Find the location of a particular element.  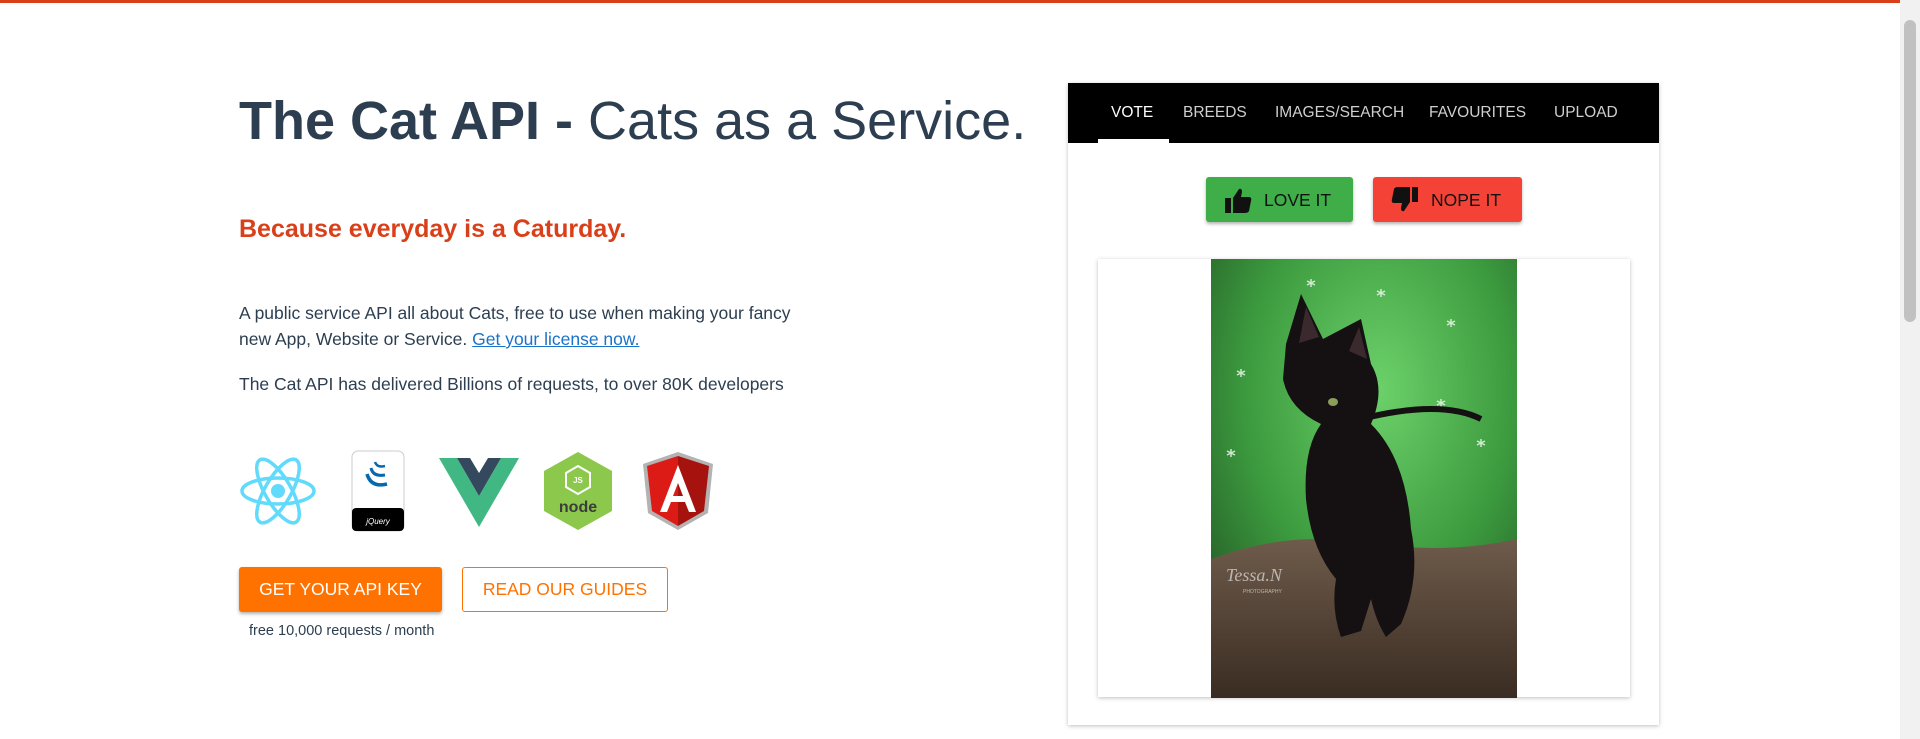

image-watermark: Tessa.N is located at coordinates (1254, 575).